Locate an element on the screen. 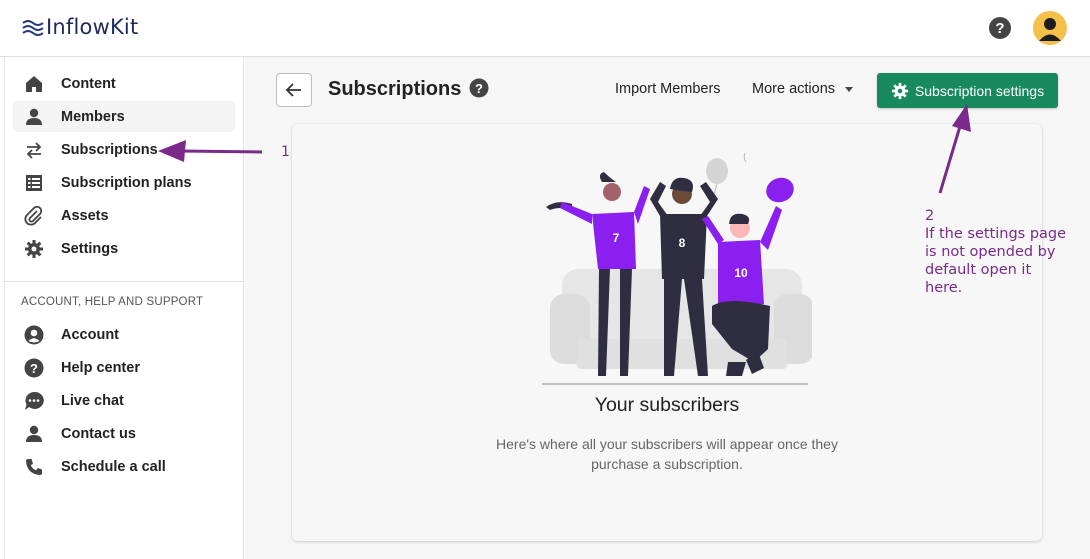 The width and height of the screenshot is (1090, 559). list-icon is located at coordinates (34, 183).